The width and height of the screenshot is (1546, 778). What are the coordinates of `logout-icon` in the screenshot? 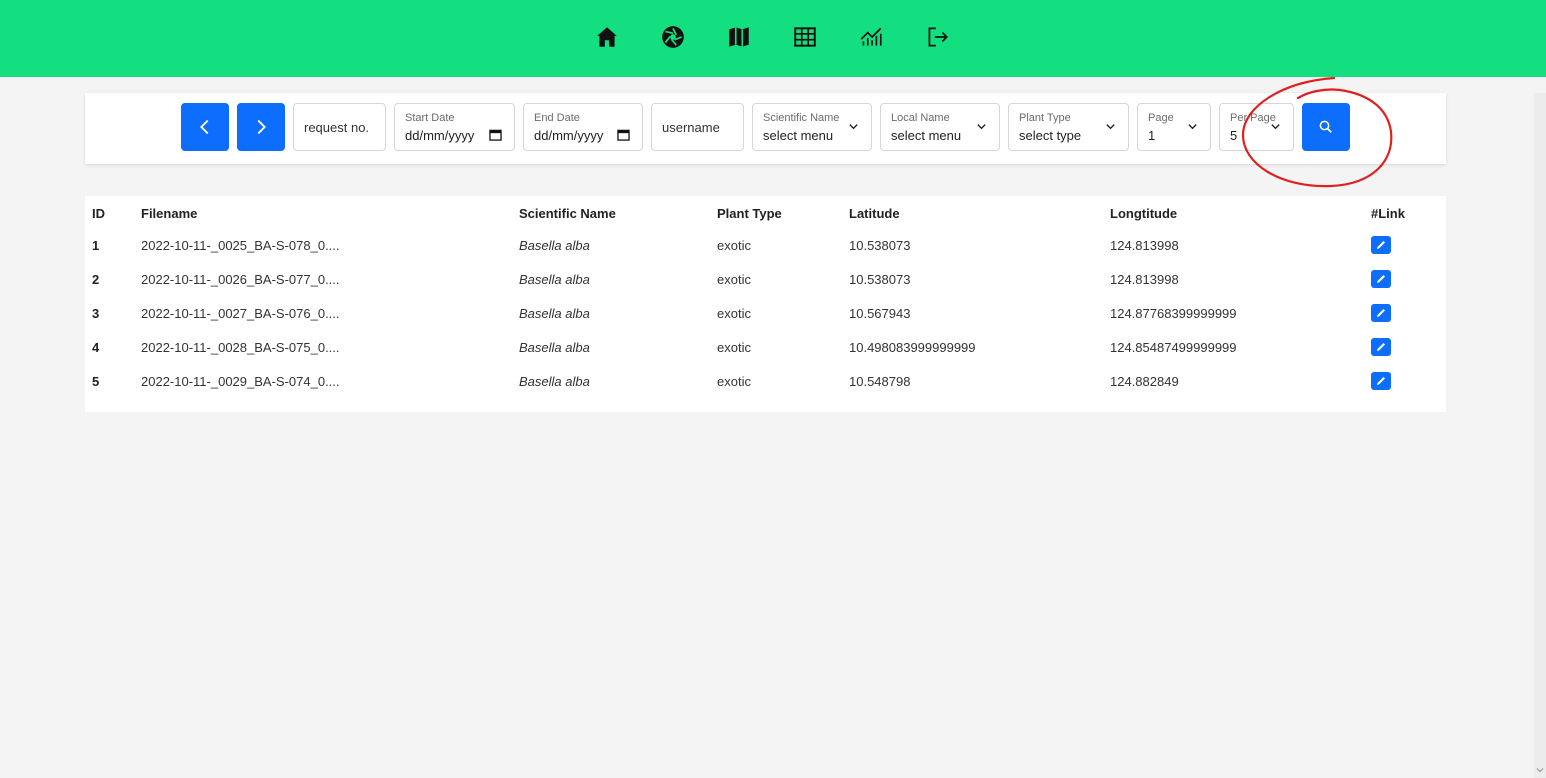 It's located at (937, 37).